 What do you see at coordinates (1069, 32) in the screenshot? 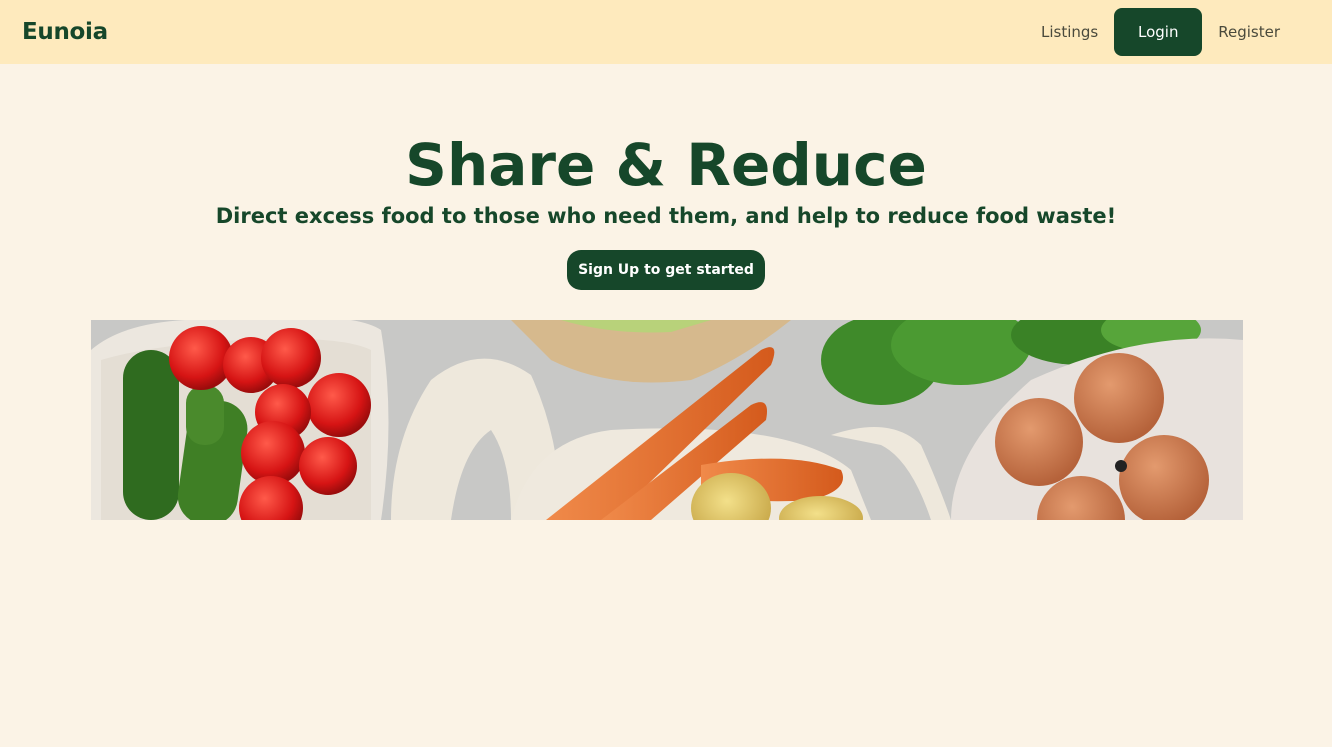
I see `nav-link-listings: Listings` at bounding box center [1069, 32].